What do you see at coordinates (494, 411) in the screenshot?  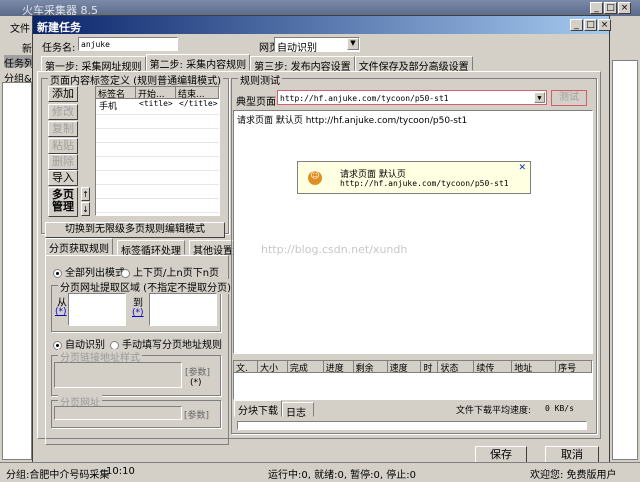 I see `speed-label: 文件下载平均速度:` at bounding box center [494, 411].